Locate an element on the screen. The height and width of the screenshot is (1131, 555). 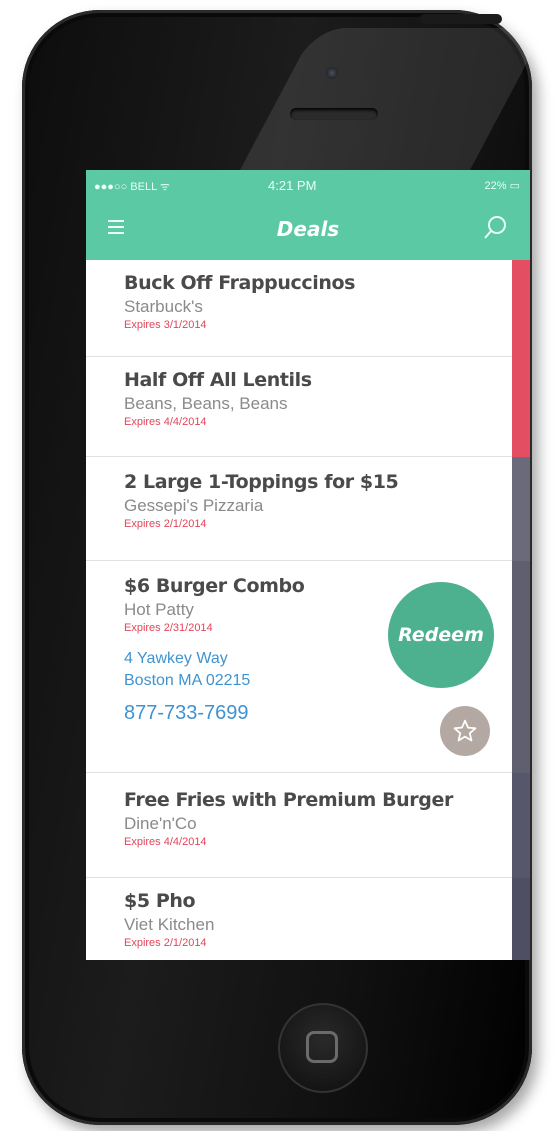
earpiece-speaker is located at coordinates (334, 114).